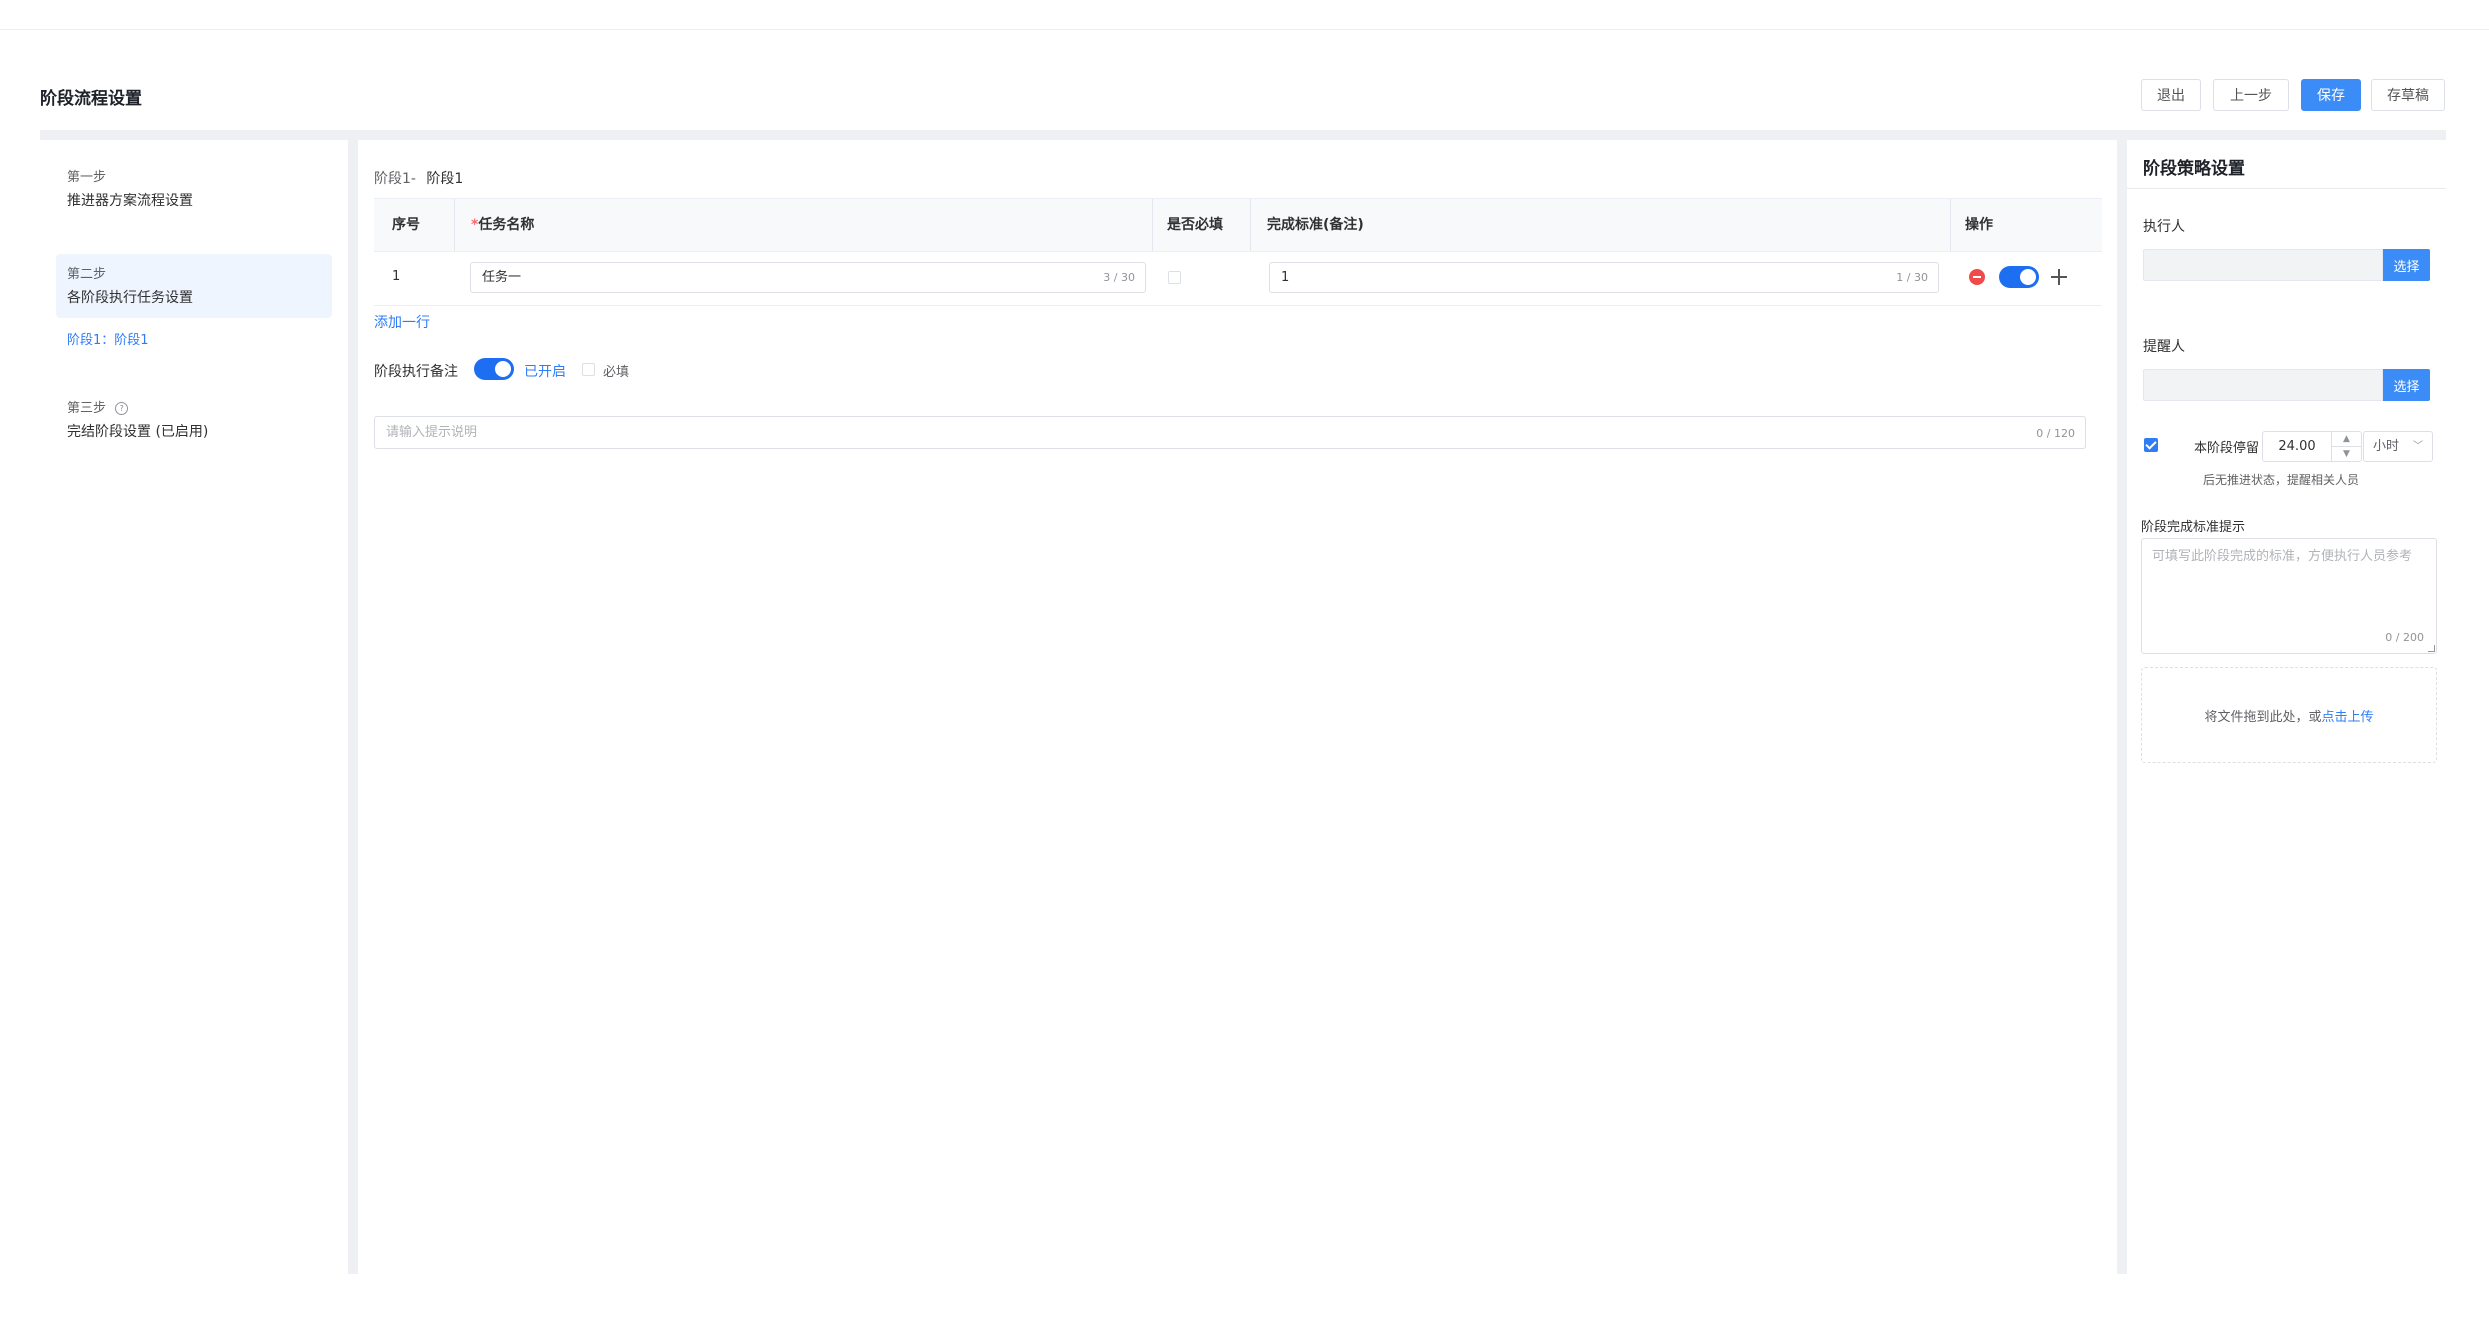 The height and width of the screenshot is (1318, 2489). What do you see at coordinates (1119, 277) in the screenshot?
I see `task-name-counter: 3 / 30` at bounding box center [1119, 277].